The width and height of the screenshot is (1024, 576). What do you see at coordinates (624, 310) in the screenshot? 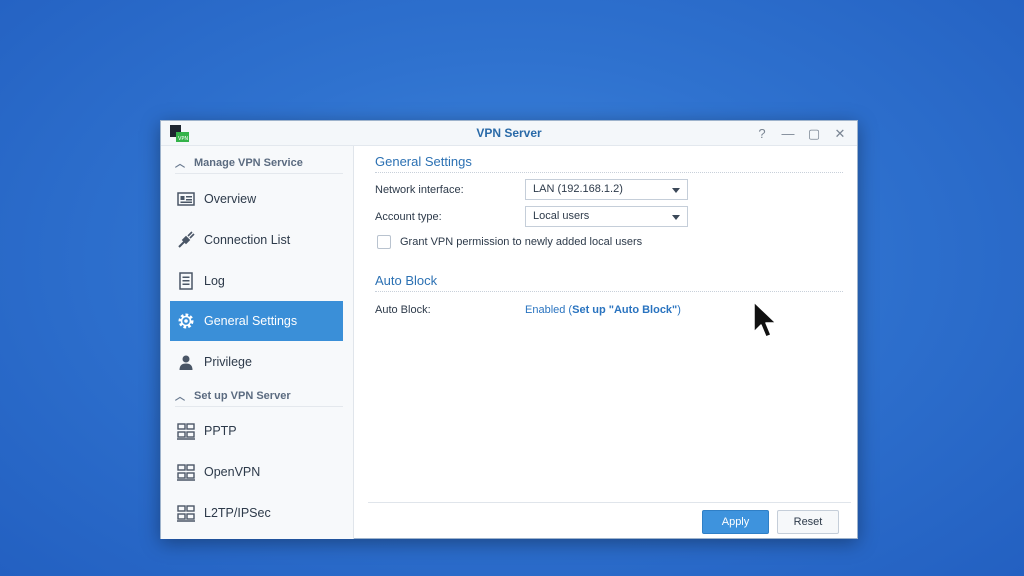
I see `setup-auto-block-link: Set up "Auto Block"` at bounding box center [624, 310].